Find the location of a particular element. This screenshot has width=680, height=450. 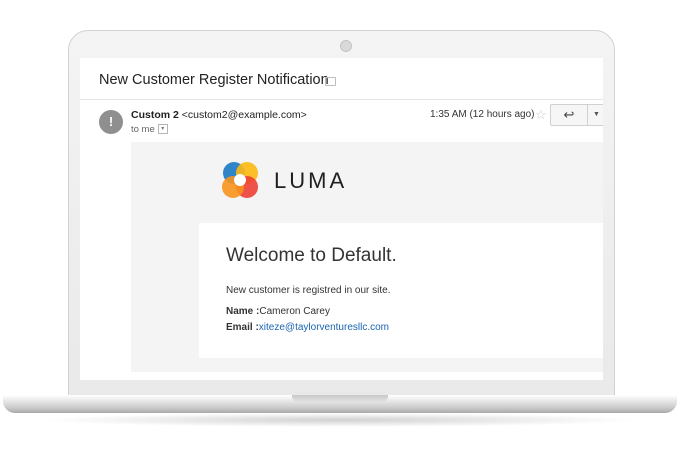

reply-button: ↩ is located at coordinates (569, 115).